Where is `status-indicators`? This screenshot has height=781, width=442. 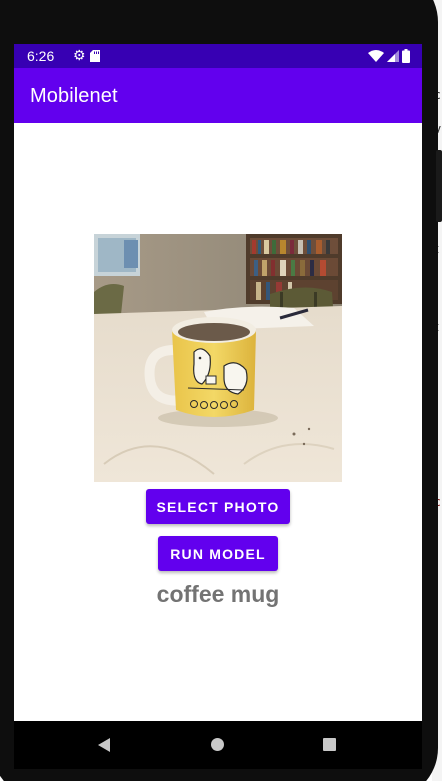
status-indicators is located at coordinates (389, 56).